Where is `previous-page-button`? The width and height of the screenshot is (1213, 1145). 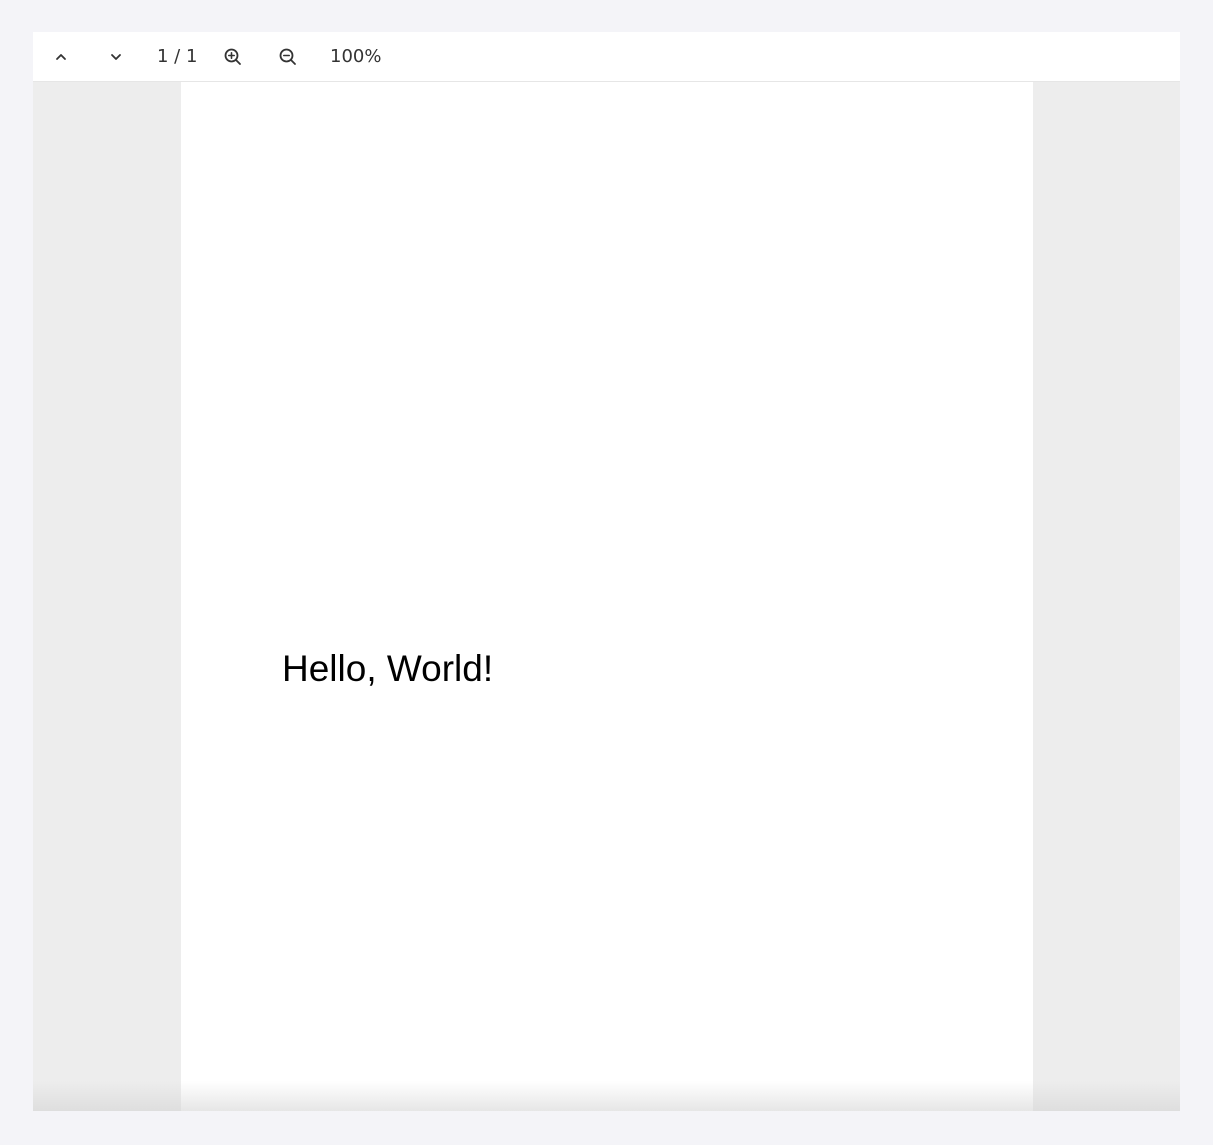 previous-page-button is located at coordinates (61, 57).